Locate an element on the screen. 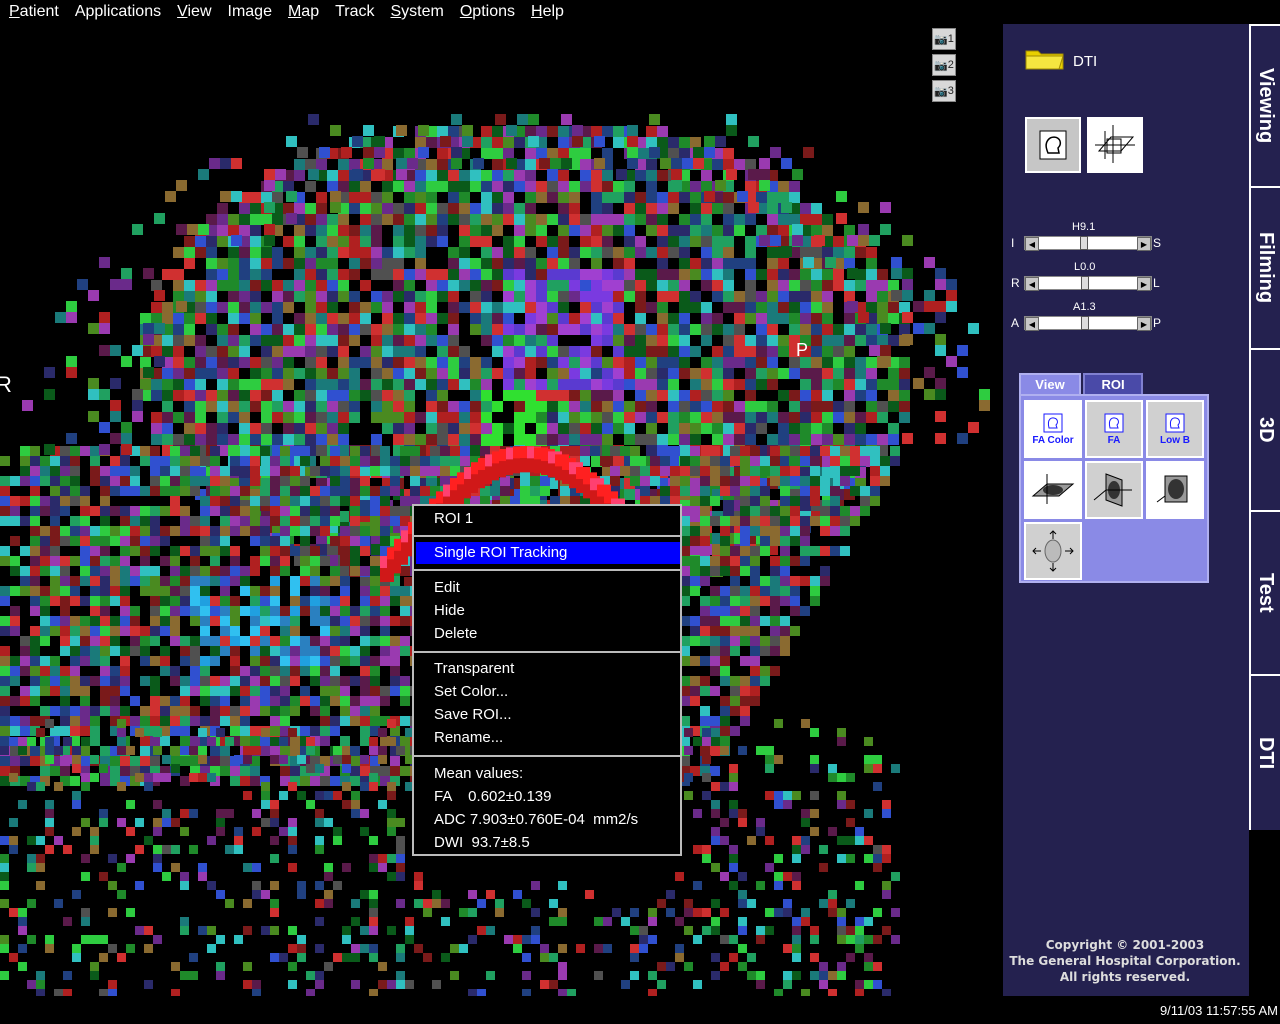 The image size is (1280, 1024). tab-view: View is located at coordinates (1050, 383).